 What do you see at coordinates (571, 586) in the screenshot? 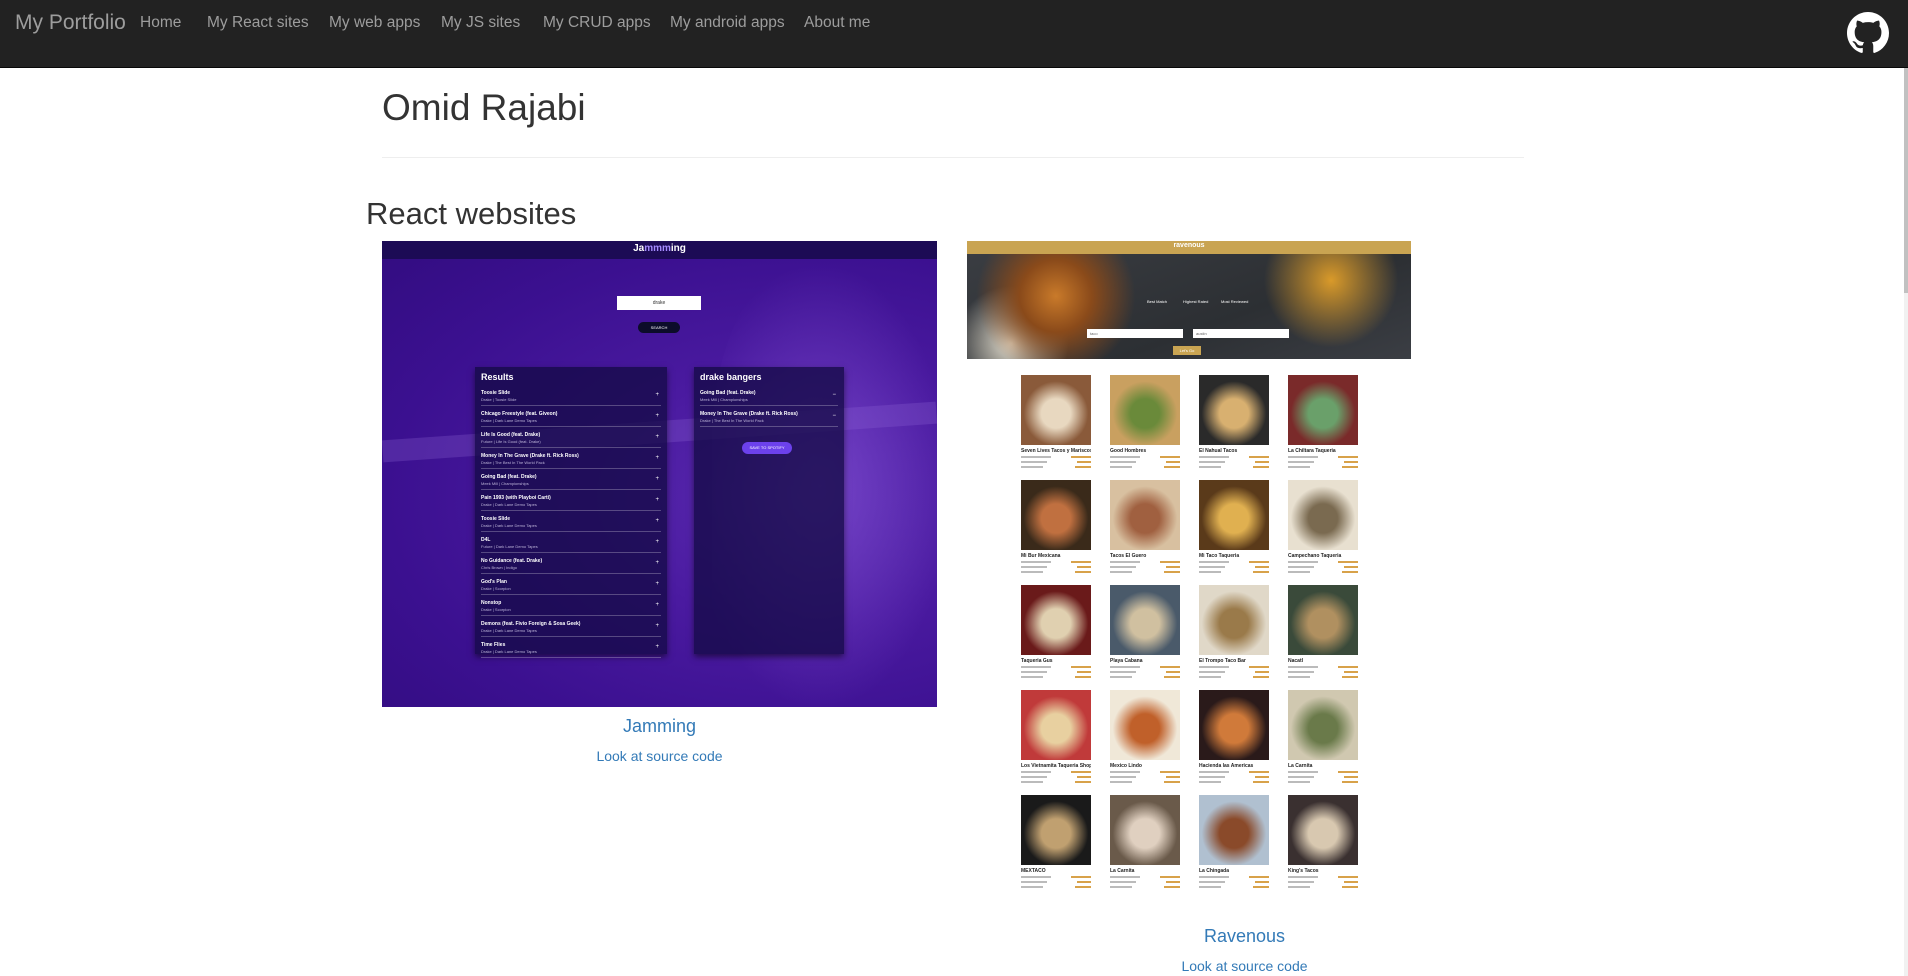
I see `result-track: God's Plan Drake | Scorpion +` at bounding box center [571, 586].